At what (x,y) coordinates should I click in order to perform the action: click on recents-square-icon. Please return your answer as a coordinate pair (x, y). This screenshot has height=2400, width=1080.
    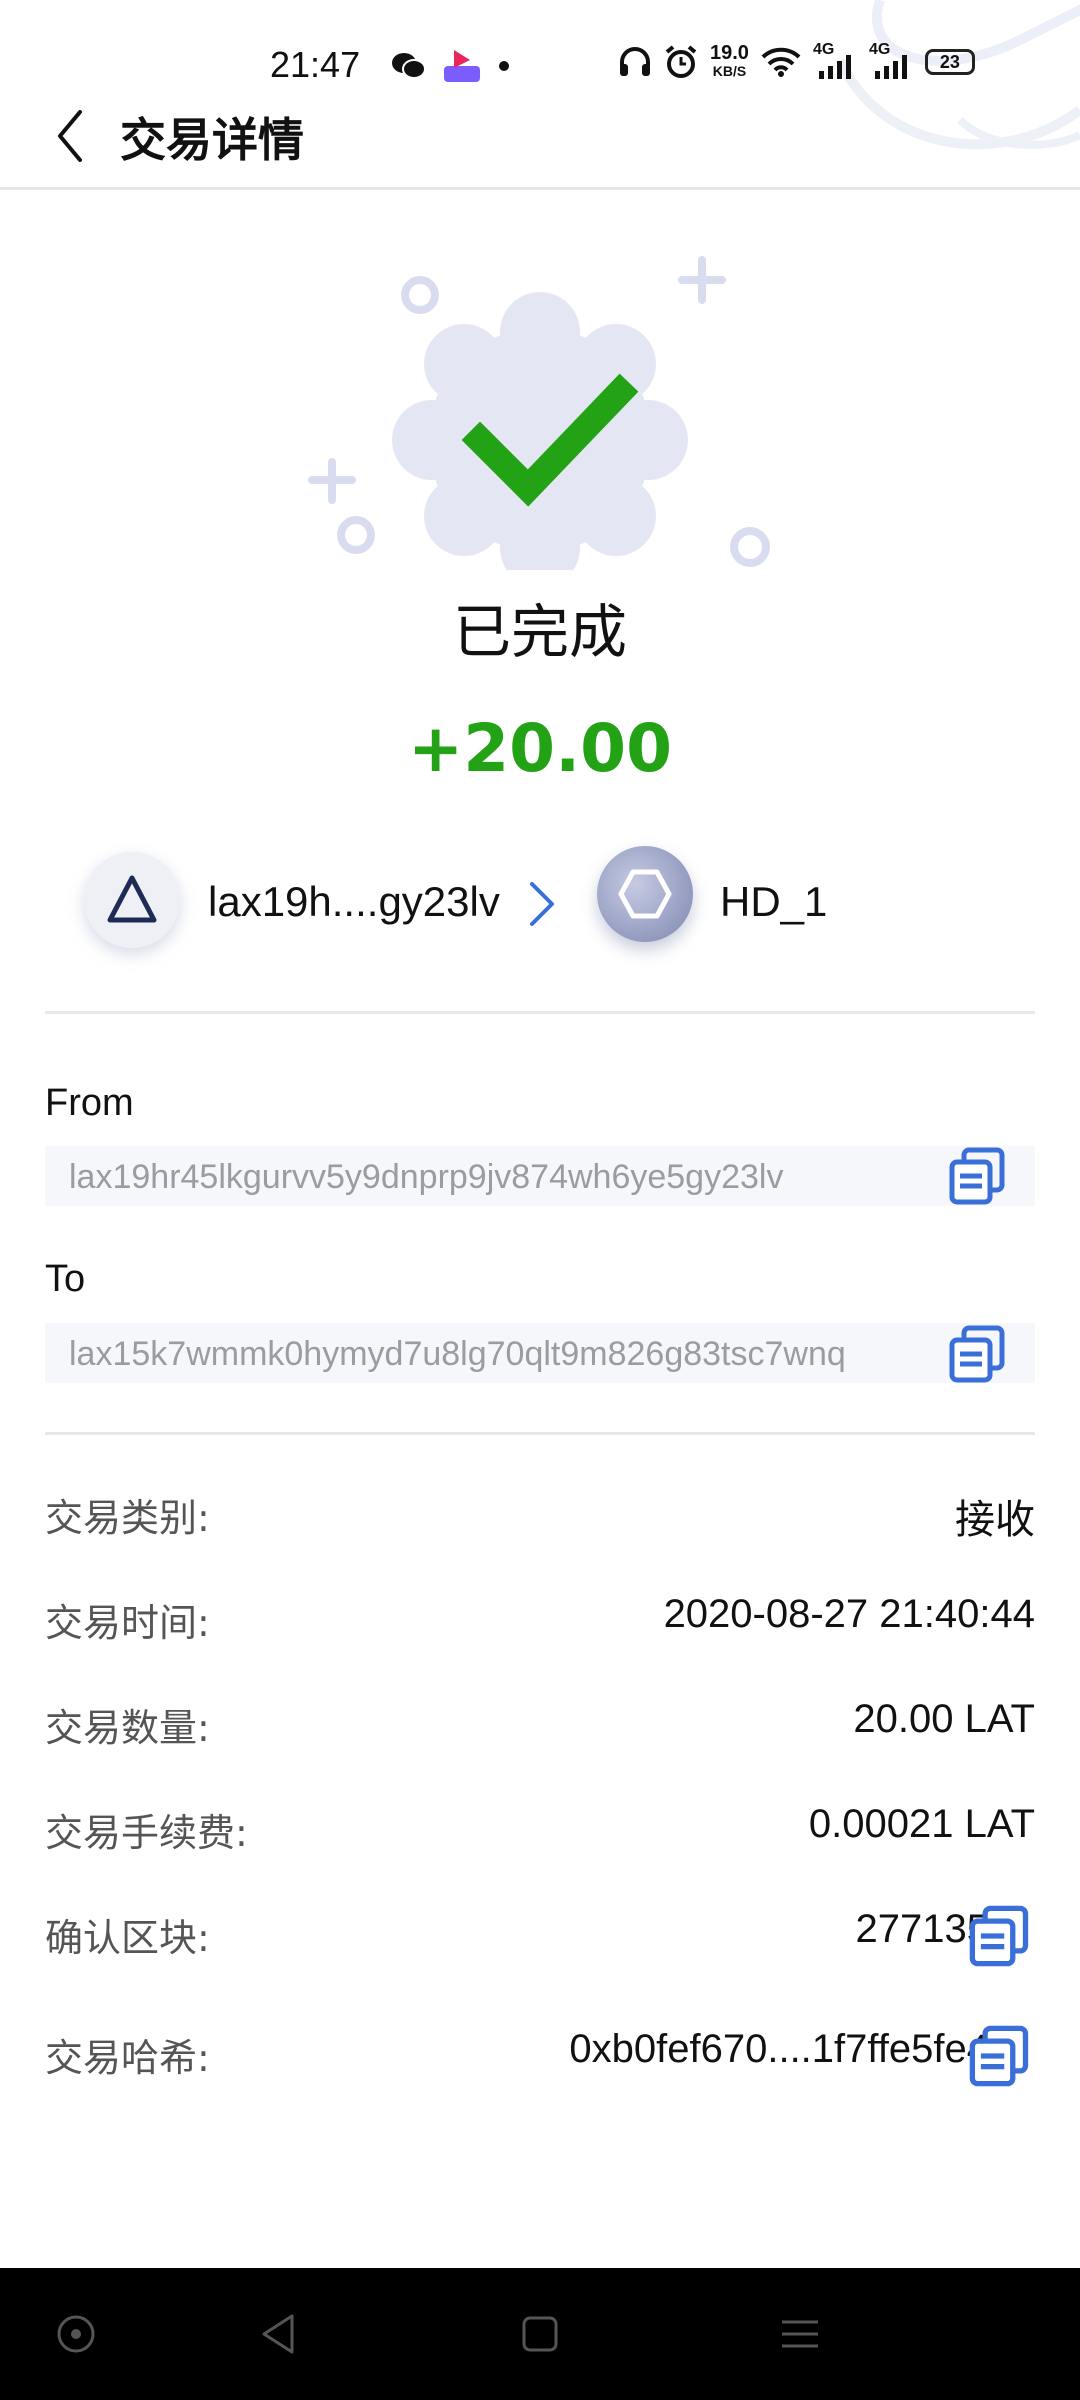
    Looking at the image, I should click on (540, 2334).